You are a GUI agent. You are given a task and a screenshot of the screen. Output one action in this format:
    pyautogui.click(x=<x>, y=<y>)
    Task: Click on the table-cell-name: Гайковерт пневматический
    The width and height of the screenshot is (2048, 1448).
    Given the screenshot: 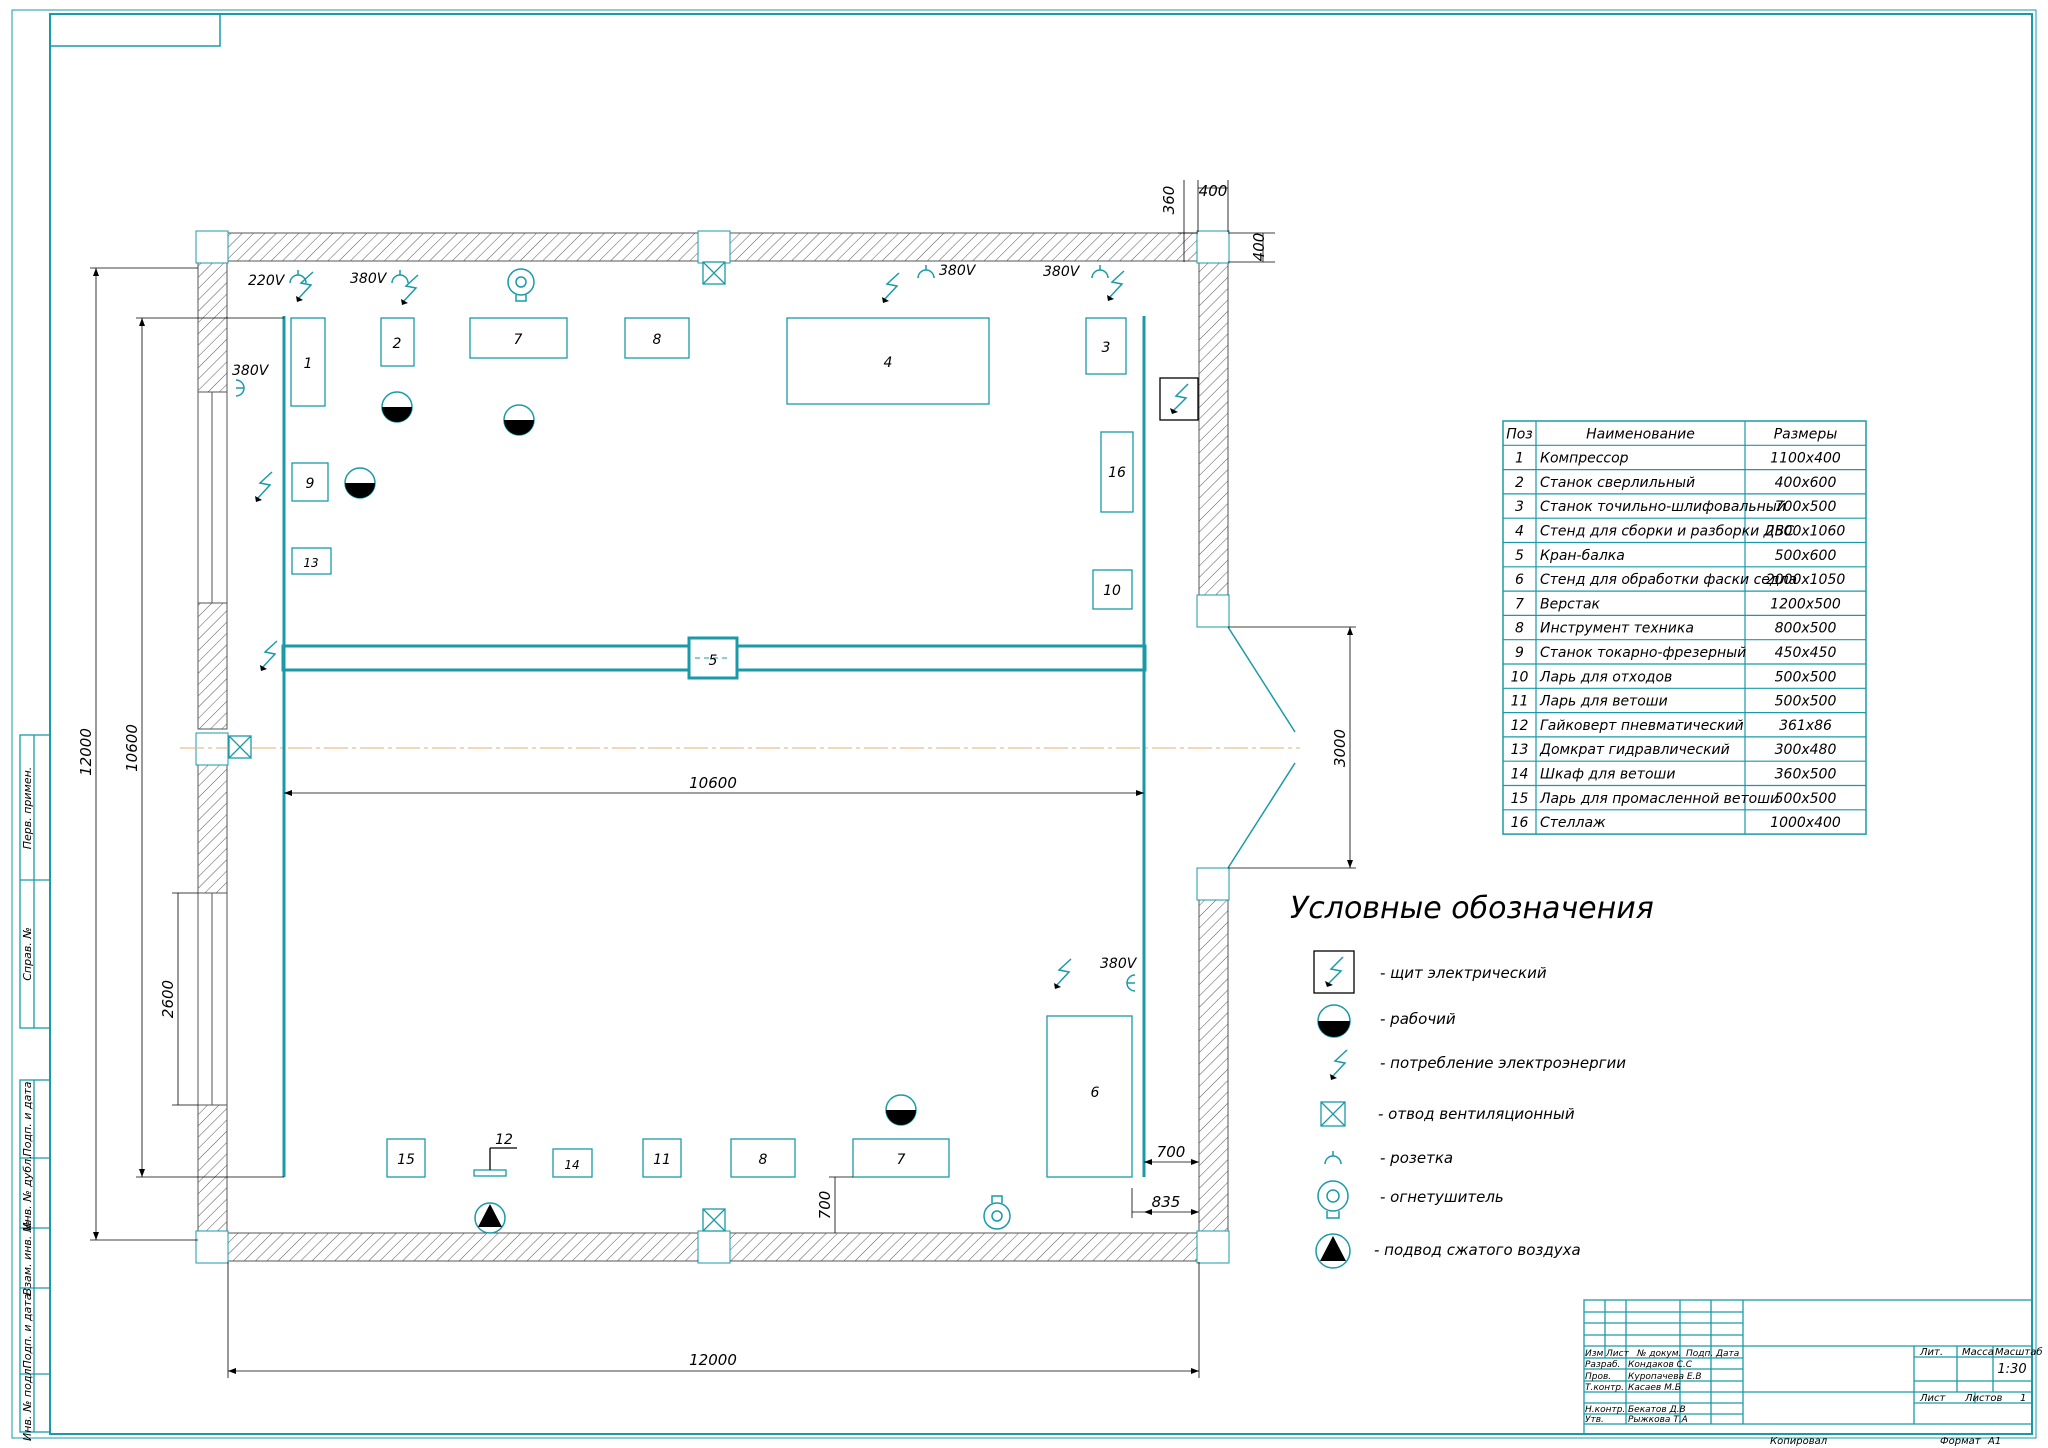 What is the action you would take?
    pyautogui.click(x=1642, y=726)
    